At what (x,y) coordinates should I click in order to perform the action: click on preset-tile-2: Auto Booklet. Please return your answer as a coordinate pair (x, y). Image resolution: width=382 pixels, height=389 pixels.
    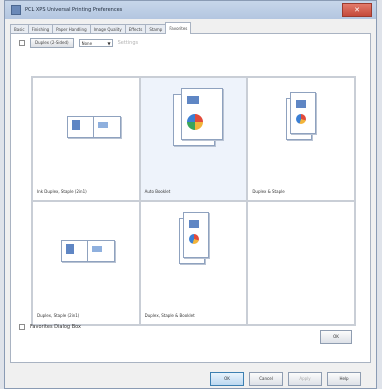
    Looking at the image, I should click on (193, 139).